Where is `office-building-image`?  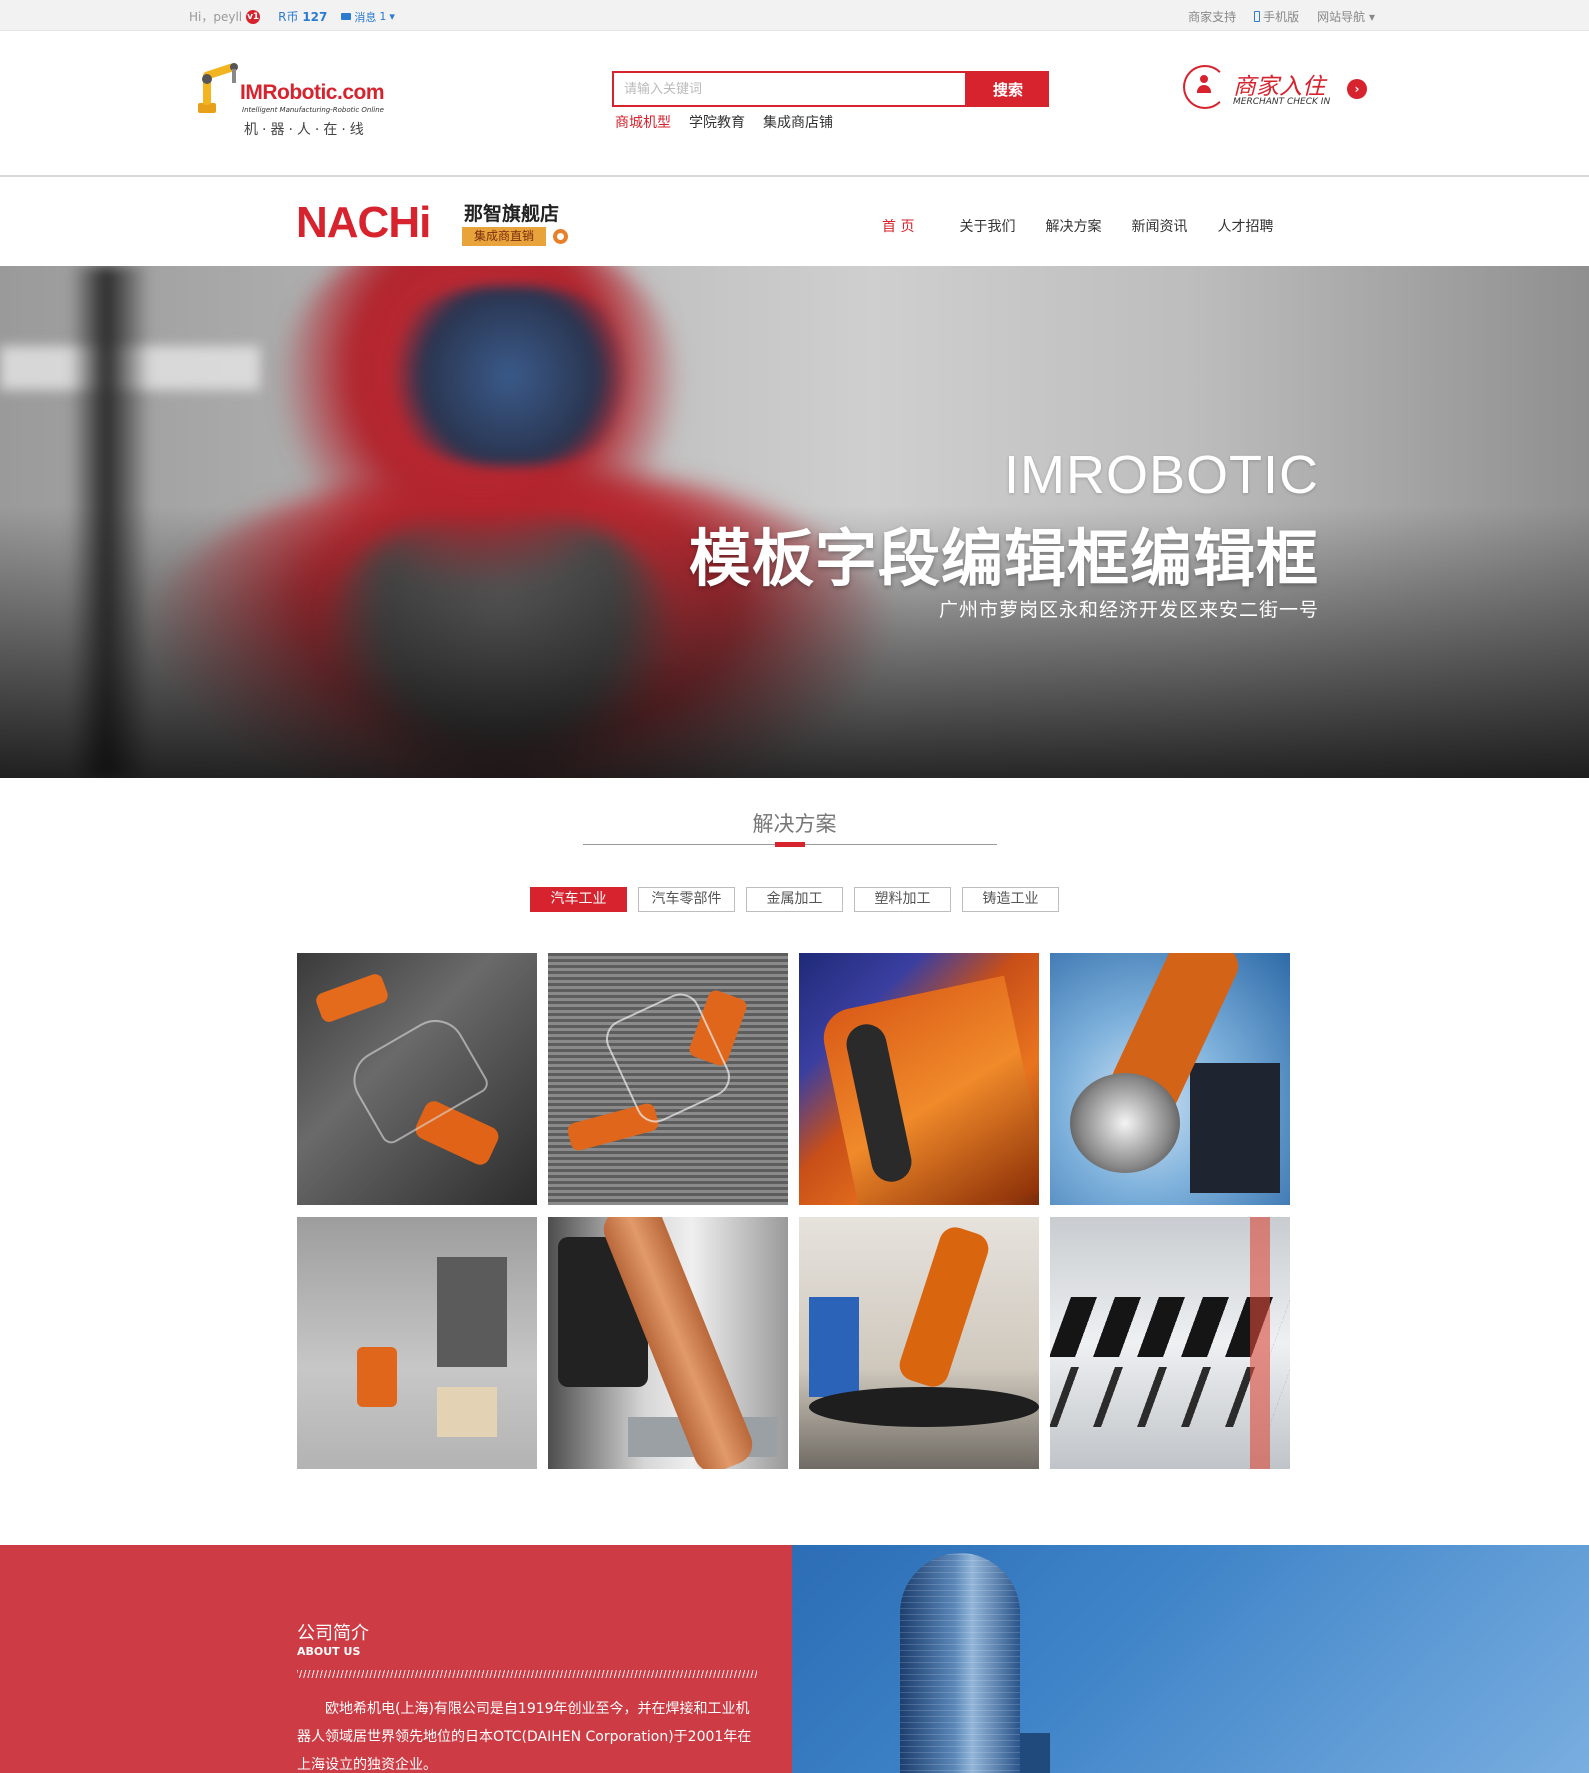
office-building-image is located at coordinates (1190, 1659).